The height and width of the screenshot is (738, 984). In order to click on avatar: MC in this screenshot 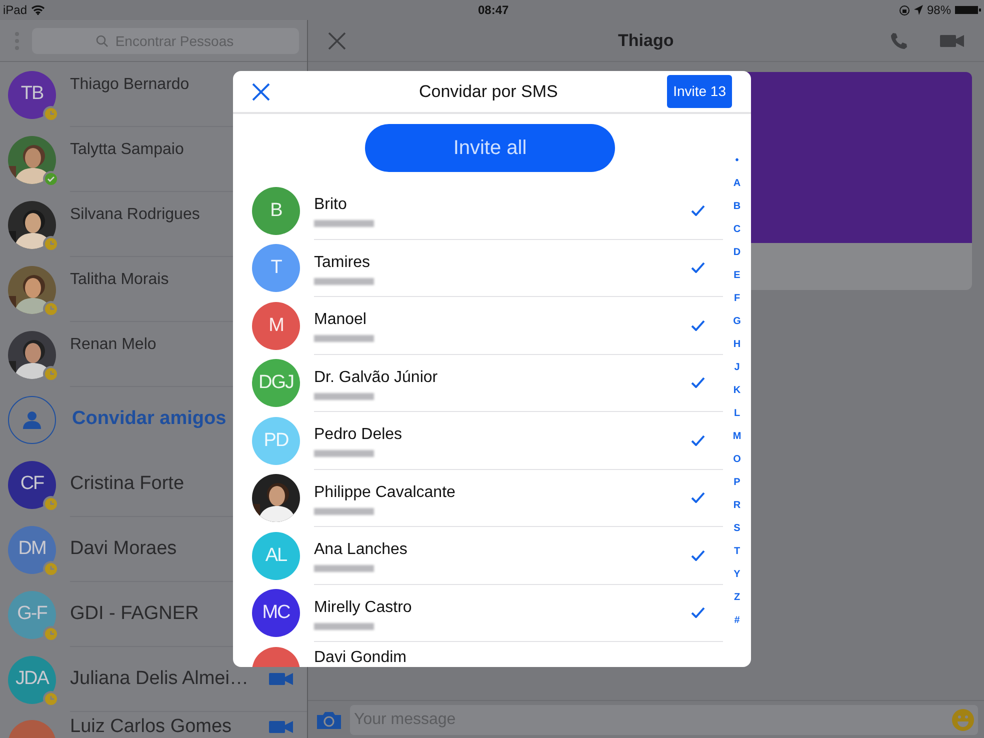, I will do `click(276, 613)`.